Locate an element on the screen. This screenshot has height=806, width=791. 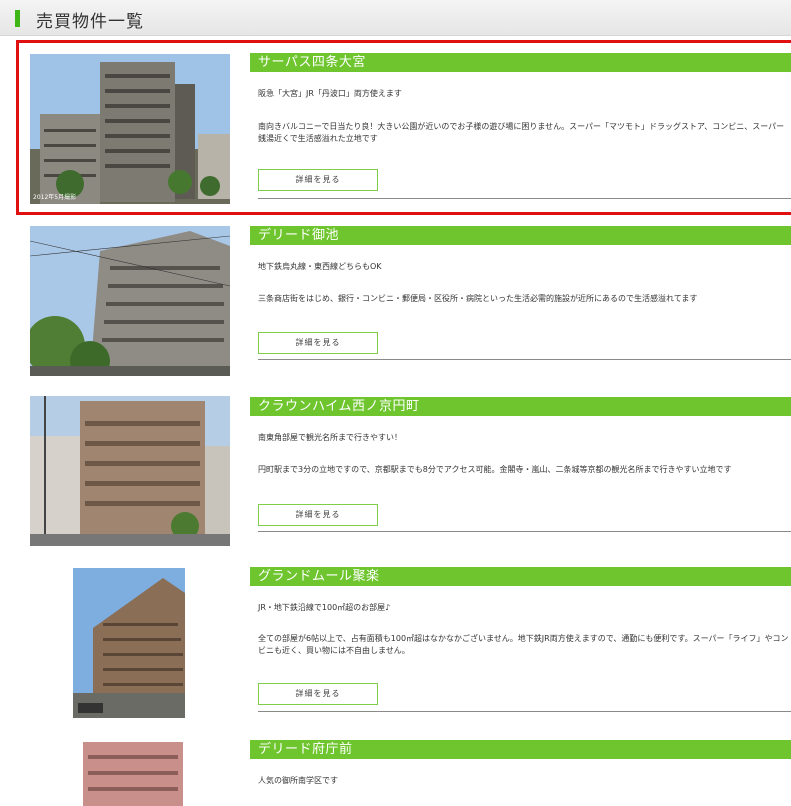
listing-summary: 人気の御所南学区です is located at coordinates (298, 780).